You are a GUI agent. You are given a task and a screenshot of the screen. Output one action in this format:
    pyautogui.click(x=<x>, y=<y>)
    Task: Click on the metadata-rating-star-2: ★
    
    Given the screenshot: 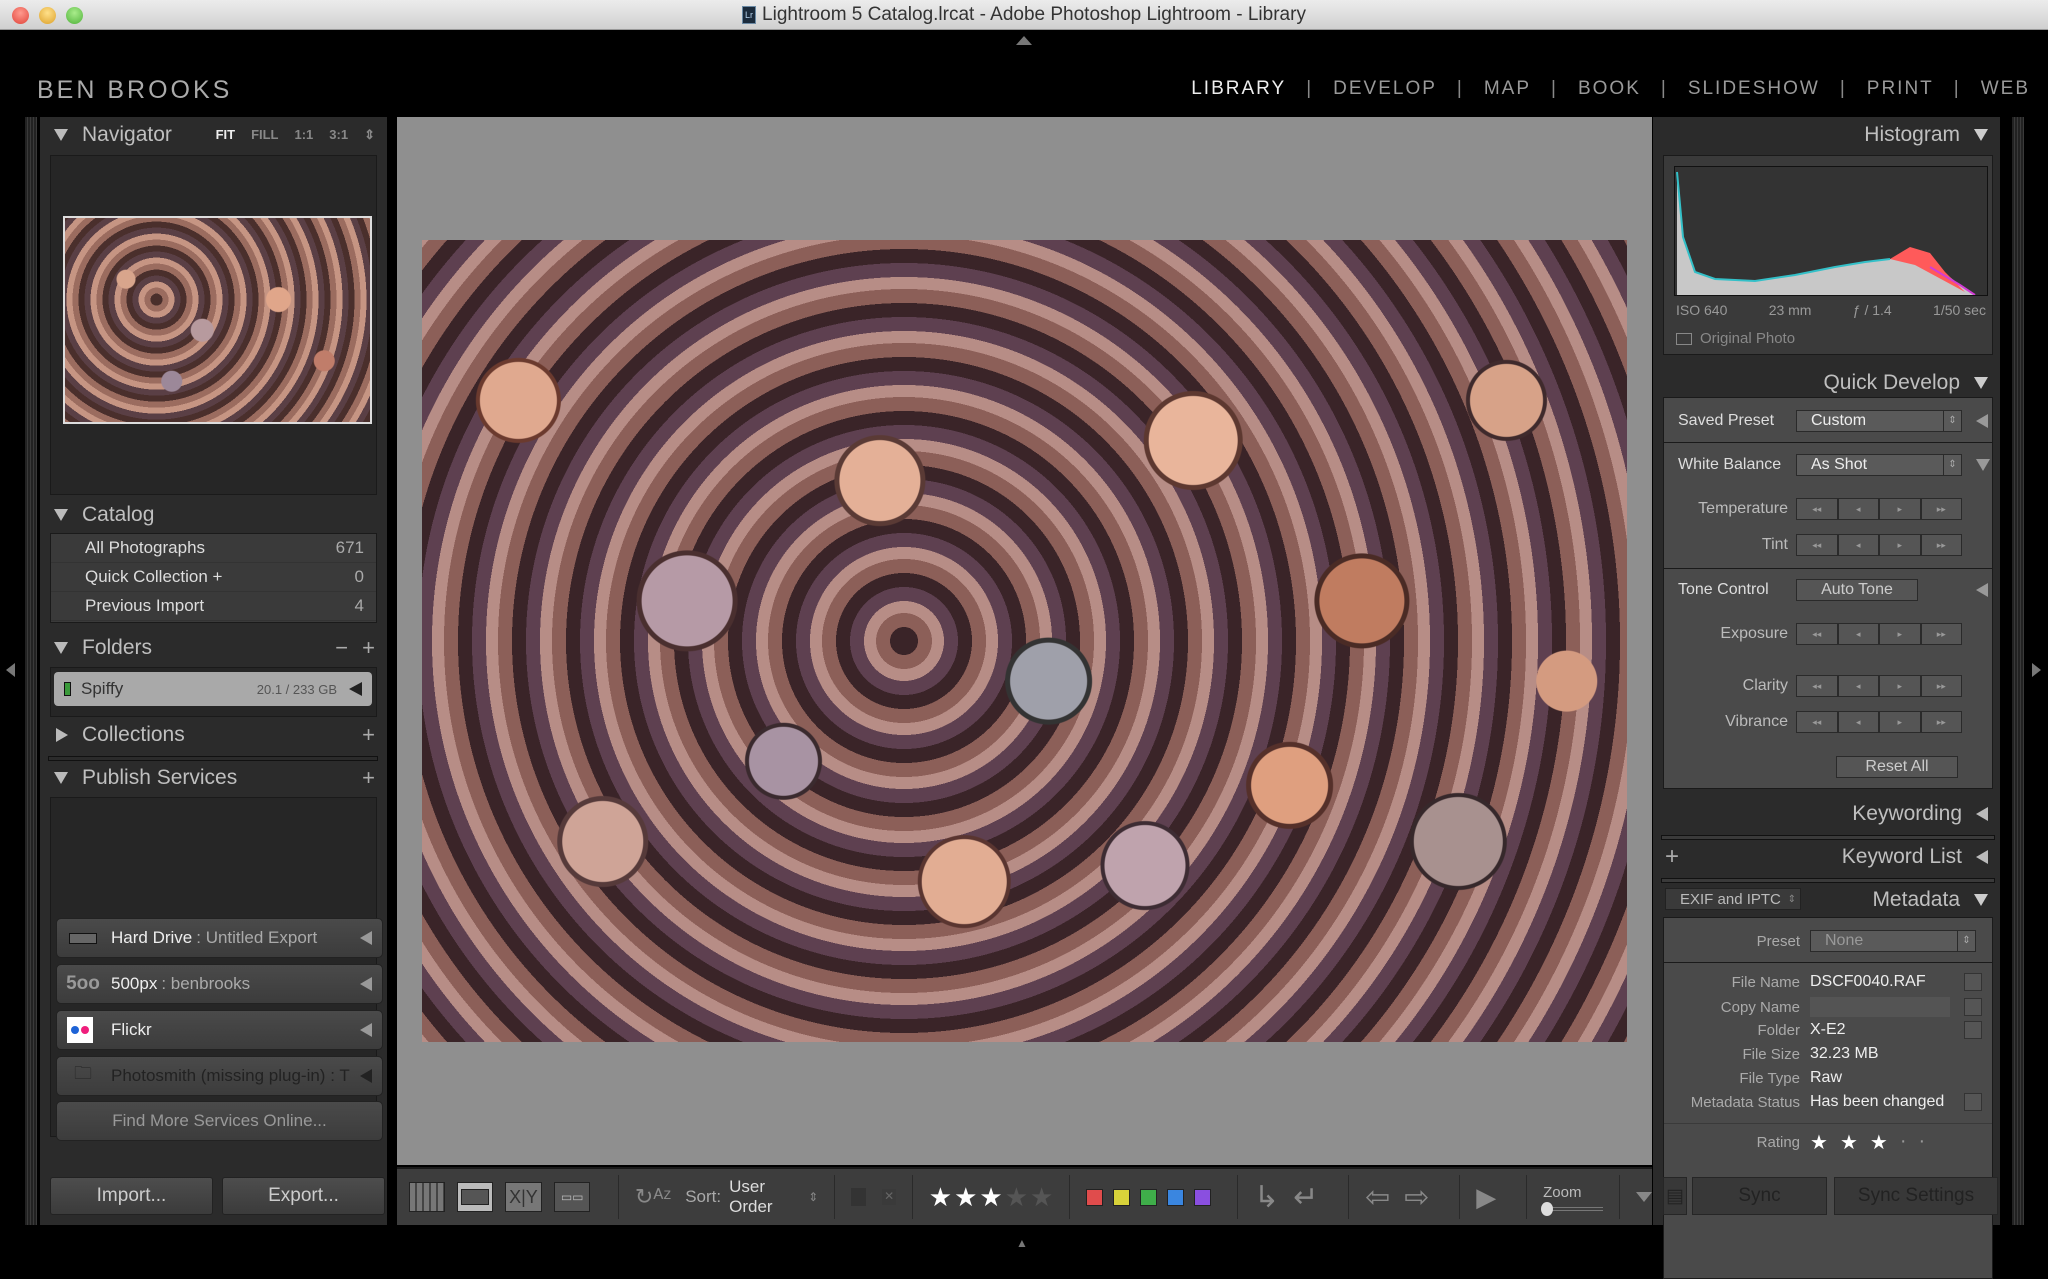 What is the action you would take?
    pyautogui.click(x=1849, y=1142)
    